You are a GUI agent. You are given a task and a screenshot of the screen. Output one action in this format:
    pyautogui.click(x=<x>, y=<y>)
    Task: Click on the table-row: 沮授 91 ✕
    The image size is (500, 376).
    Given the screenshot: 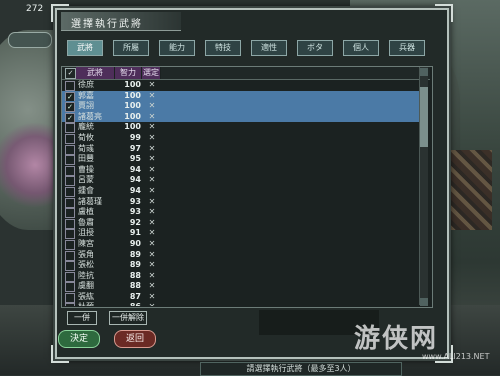 What is the action you would take?
    pyautogui.click(x=242, y=234)
    